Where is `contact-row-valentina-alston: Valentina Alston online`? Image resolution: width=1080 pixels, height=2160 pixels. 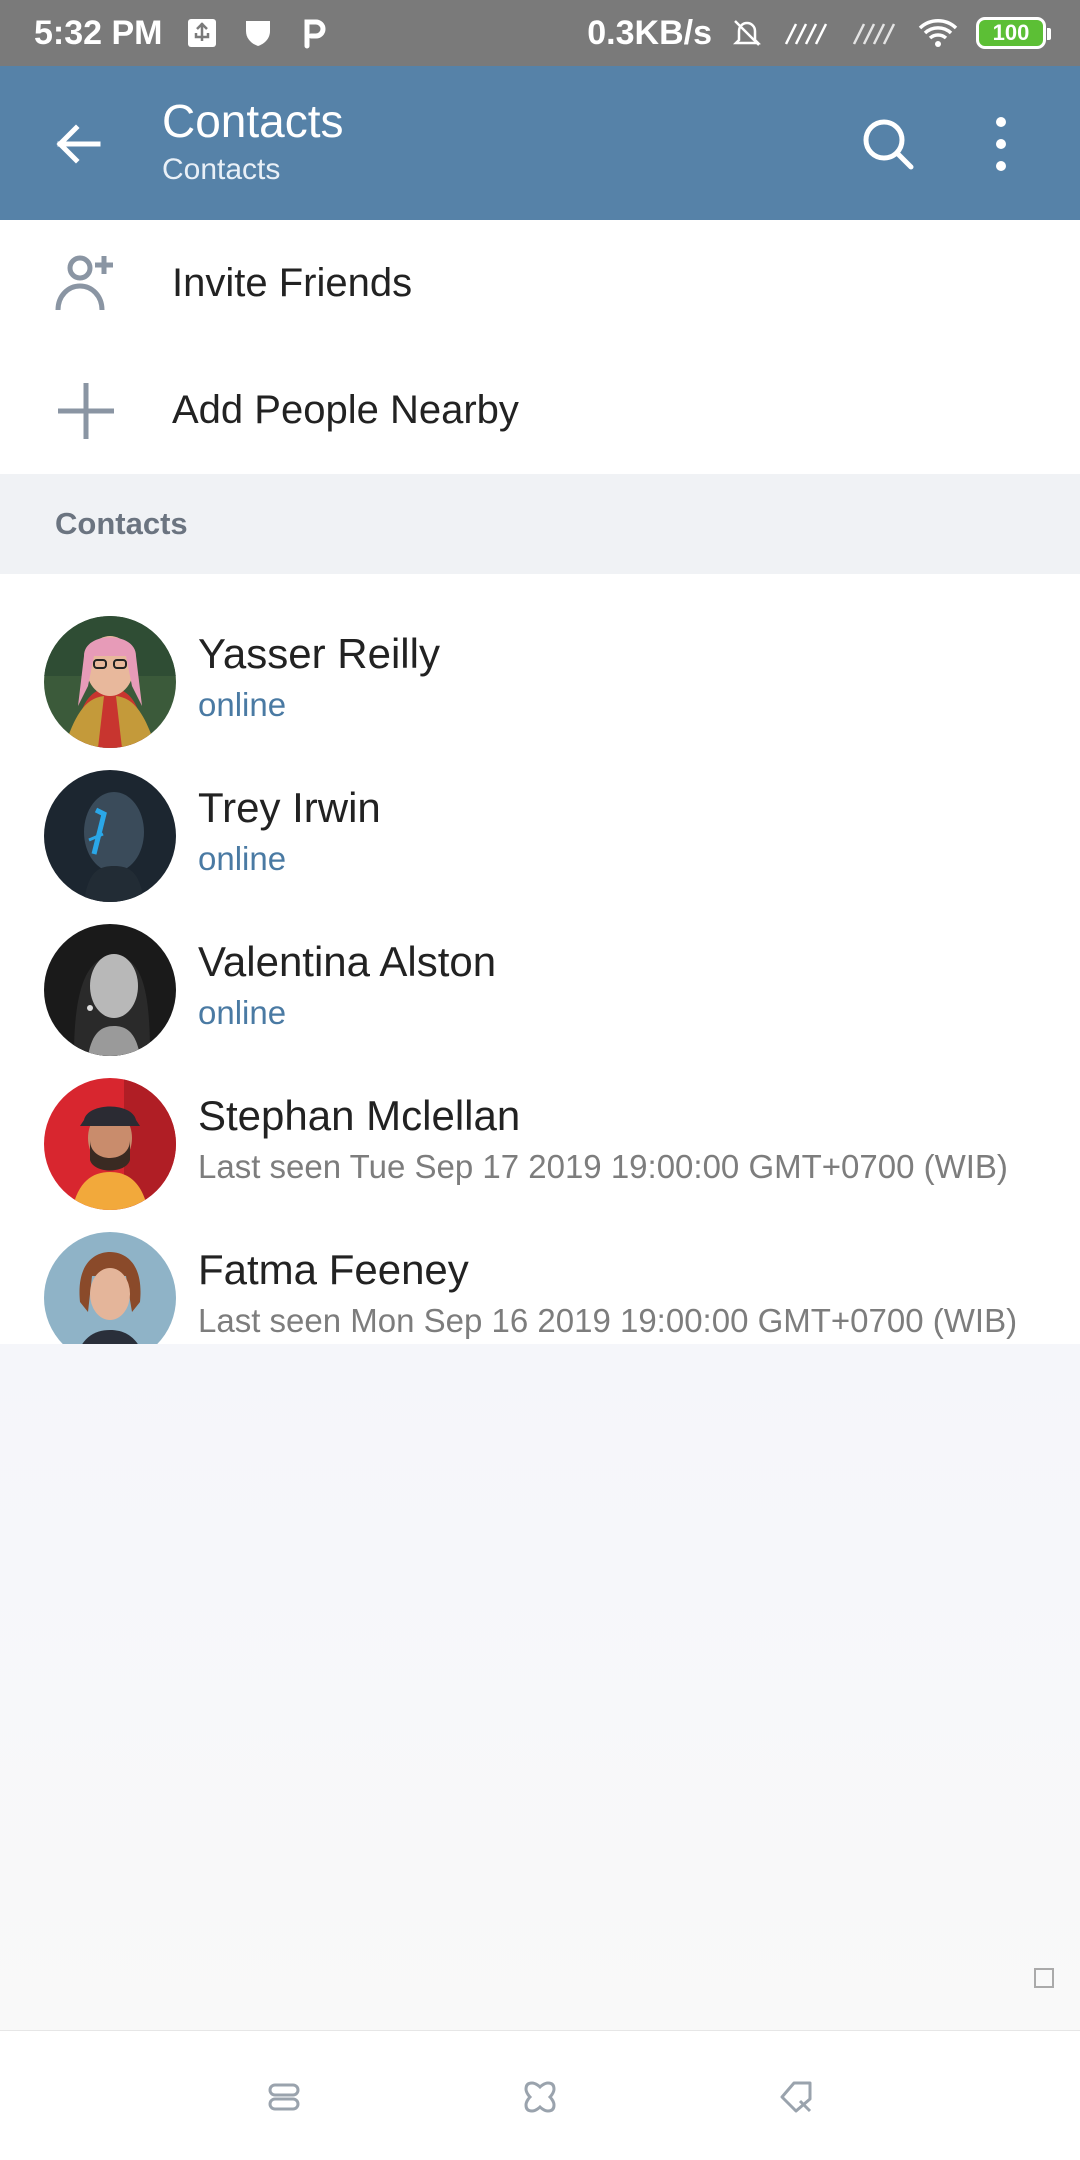 contact-row-valentina-alston: Valentina Alston online is located at coordinates (540, 979).